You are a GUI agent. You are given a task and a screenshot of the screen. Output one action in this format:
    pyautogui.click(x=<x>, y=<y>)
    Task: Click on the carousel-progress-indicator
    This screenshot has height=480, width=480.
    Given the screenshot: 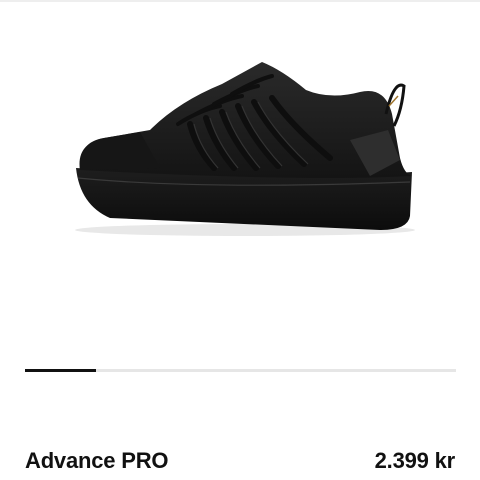 What is the action you would take?
    pyautogui.click(x=61, y=370)
    